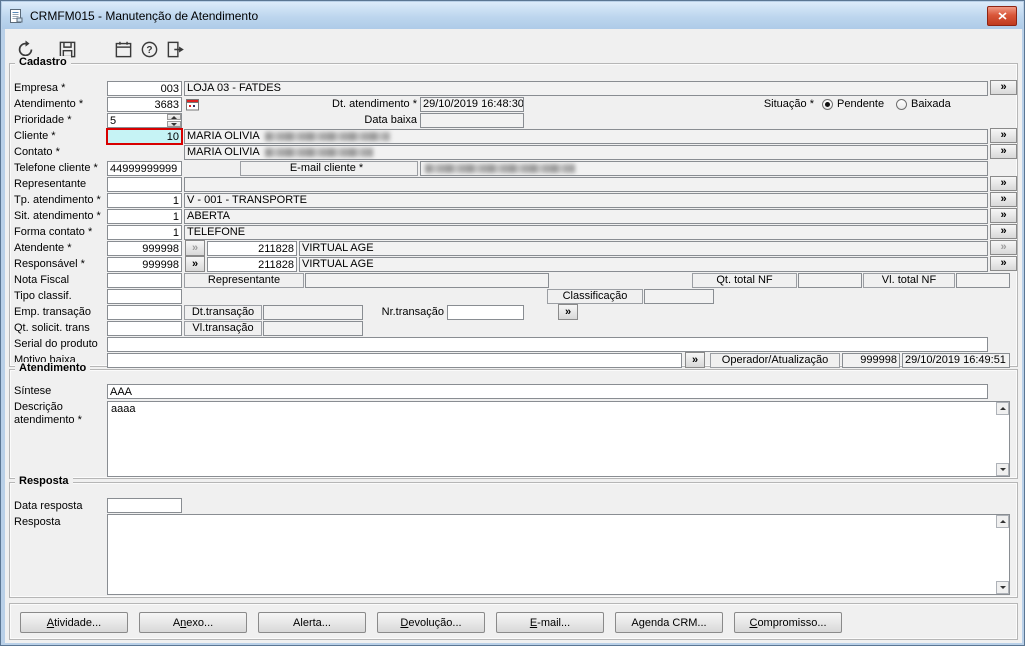  What do you see at coordinates (144, 200) in the screenshot?
I see `tp-atendimento-code-input` at bounding box center [144, 200].